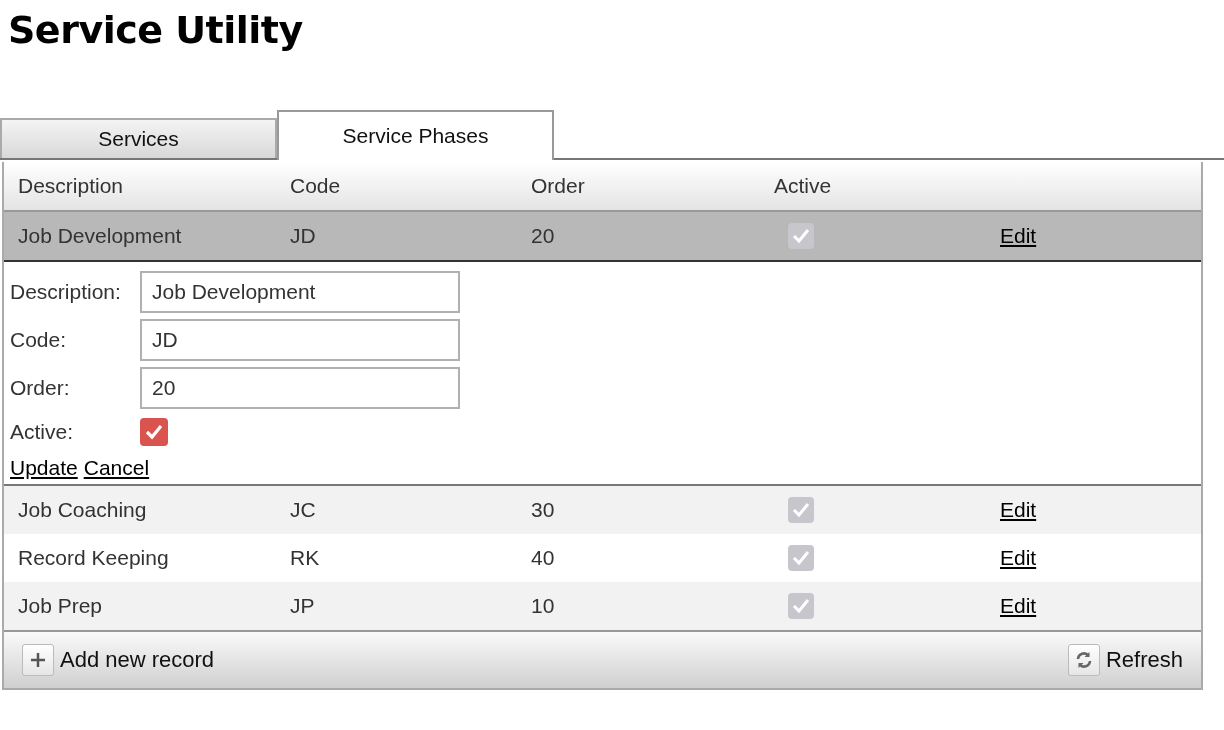 The image size is (1224, 730). What do you see at coordinates (42, 432) in the screenshot?
I see `field-label: Active:` at bounding box center [42, 432].